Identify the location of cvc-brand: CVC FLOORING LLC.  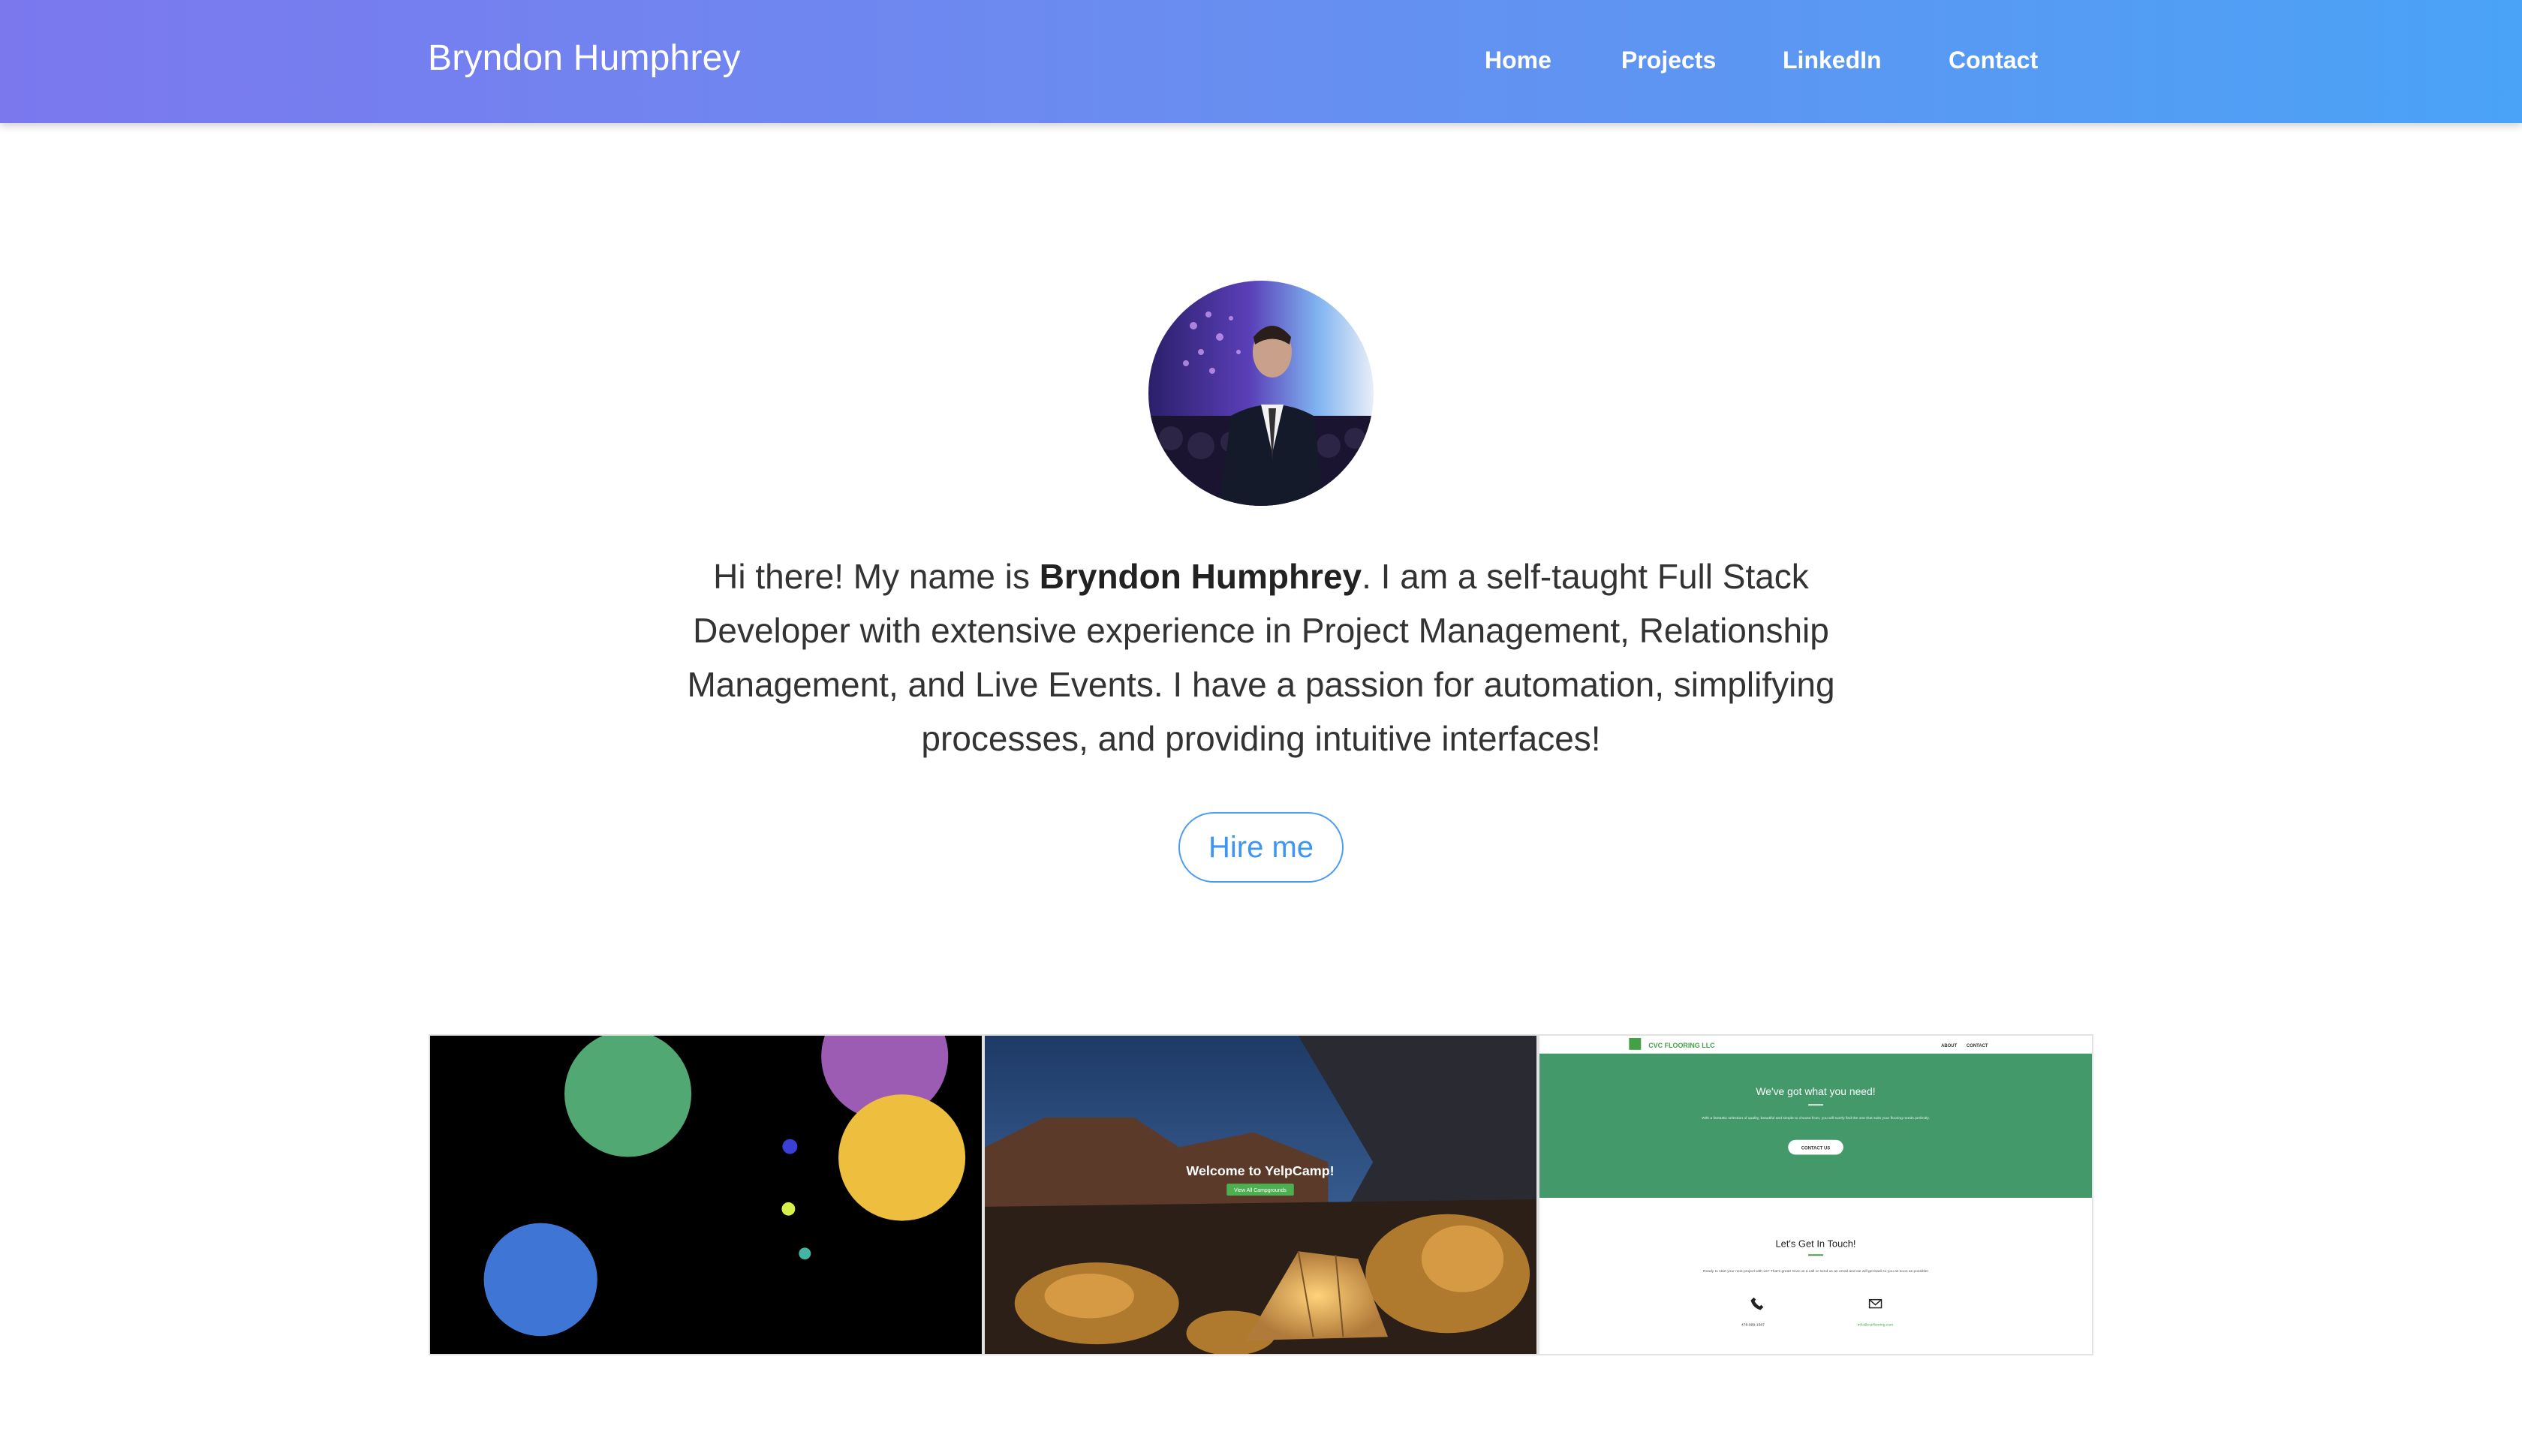
(1681, 1045).